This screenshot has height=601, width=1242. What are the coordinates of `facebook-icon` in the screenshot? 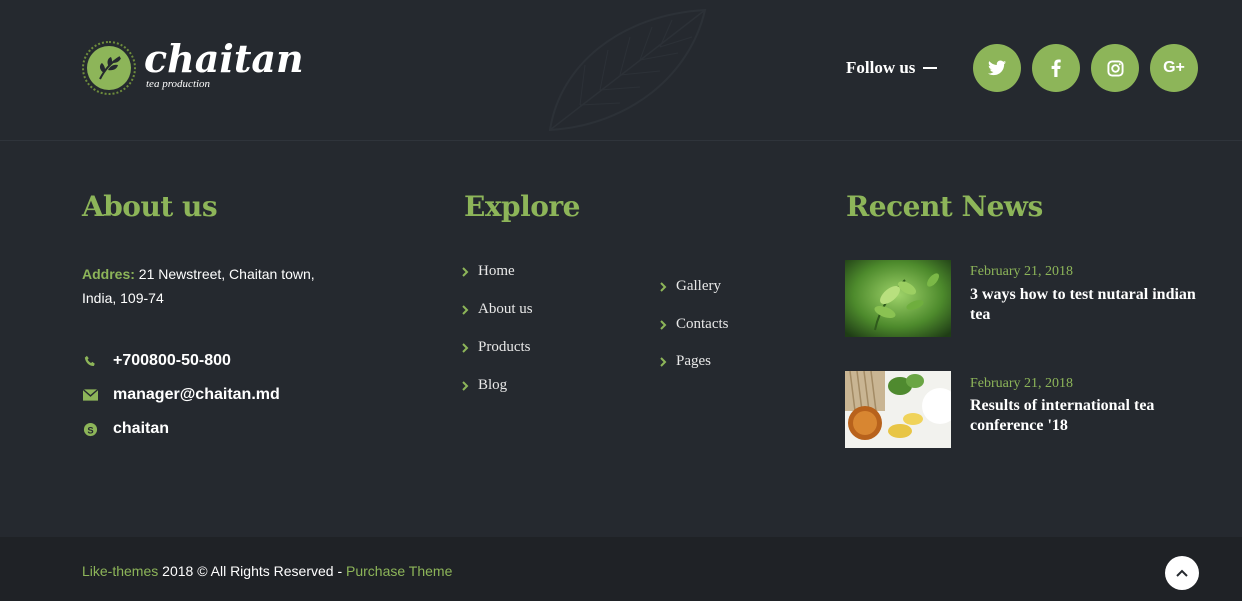 It's located at (1056, 68).